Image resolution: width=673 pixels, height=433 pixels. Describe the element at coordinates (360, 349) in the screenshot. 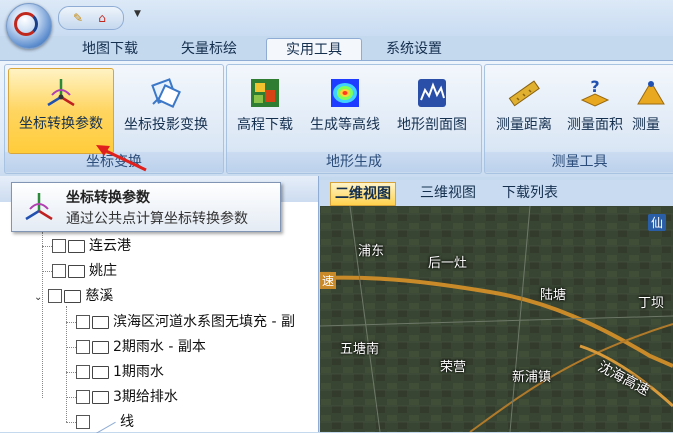

I see `map-label: 五塘南` at that location.